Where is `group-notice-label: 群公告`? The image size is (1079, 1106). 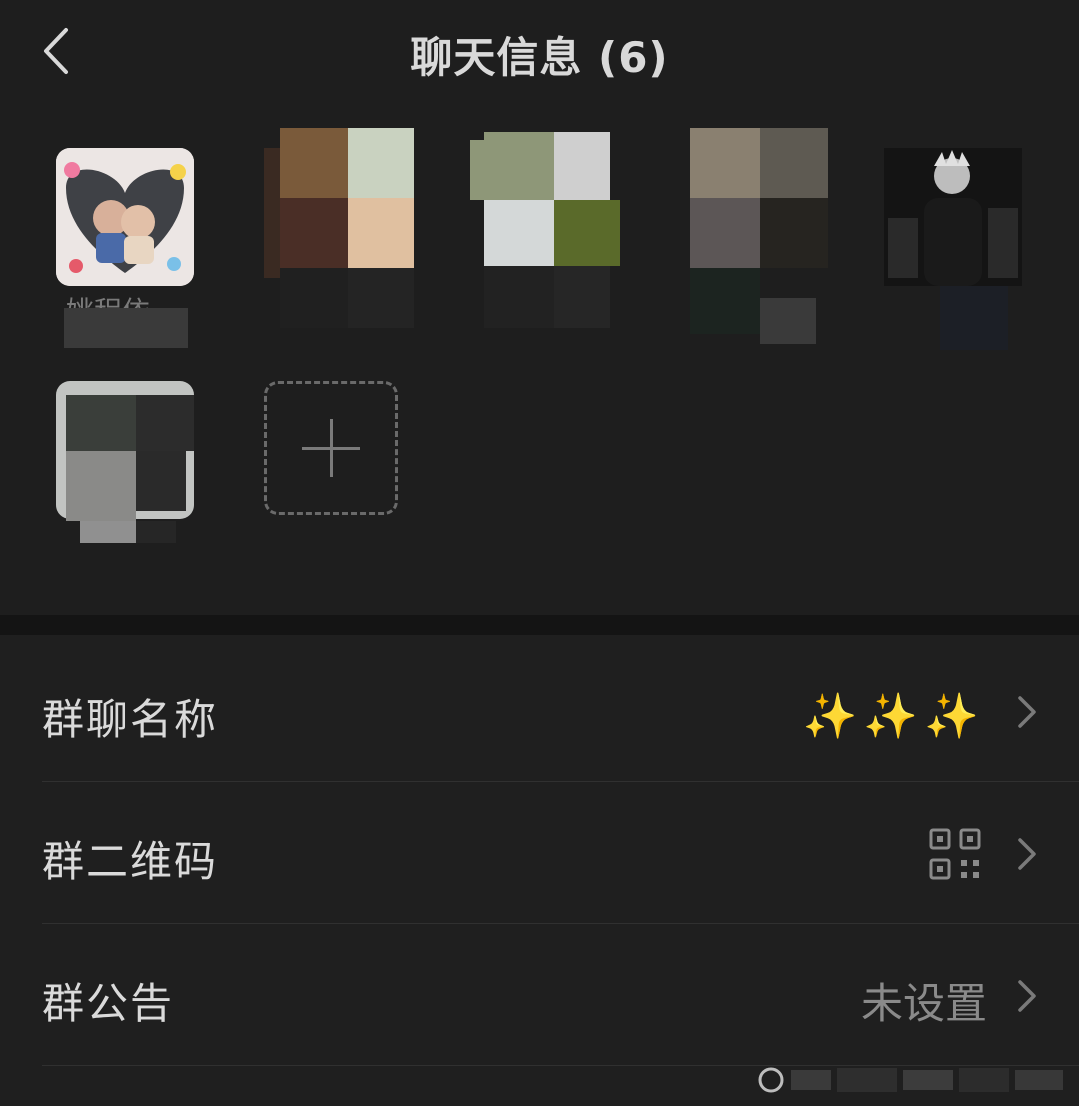 group-notice-label: 群公告 is located at coordinates (108, 1003).